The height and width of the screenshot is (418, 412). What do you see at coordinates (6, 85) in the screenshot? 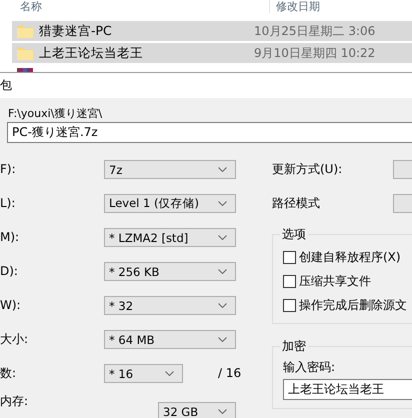
I see `window-title: 包` at bounding box center [6, 85].